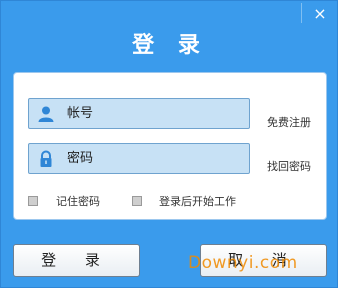 This screenshot has width=338, height=288. I want to click on account-field, so click(139, 113).